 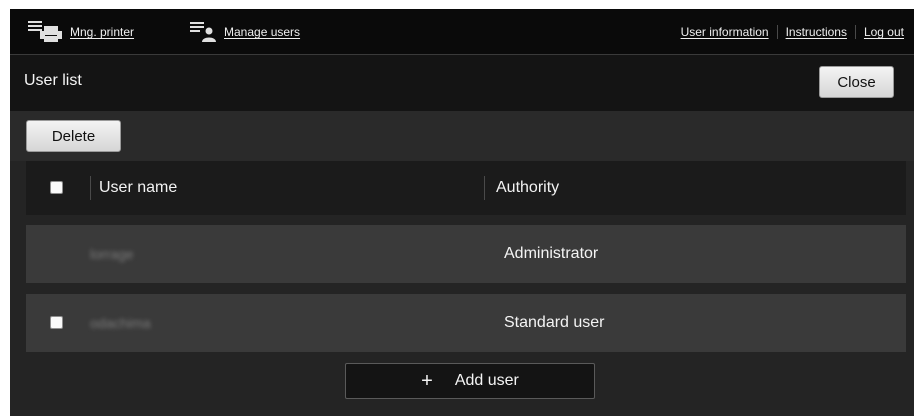 I want to click on column-header-authority: Authority, so click(x=527, y=188).